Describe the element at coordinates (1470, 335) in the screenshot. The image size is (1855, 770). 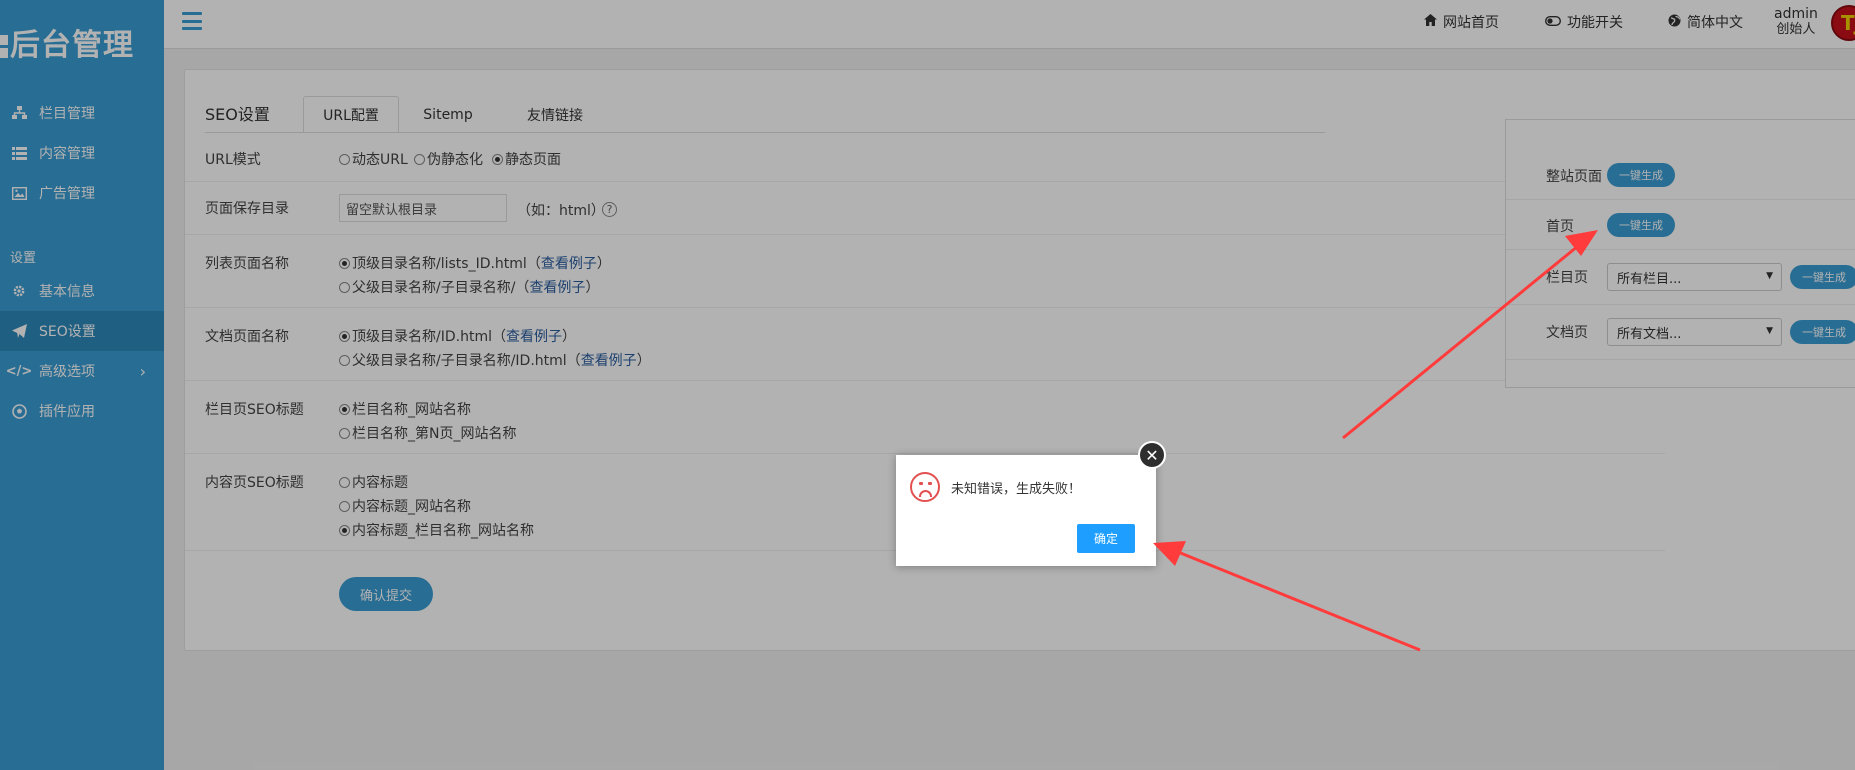
I see `arrow-to-home-generate` at that location.